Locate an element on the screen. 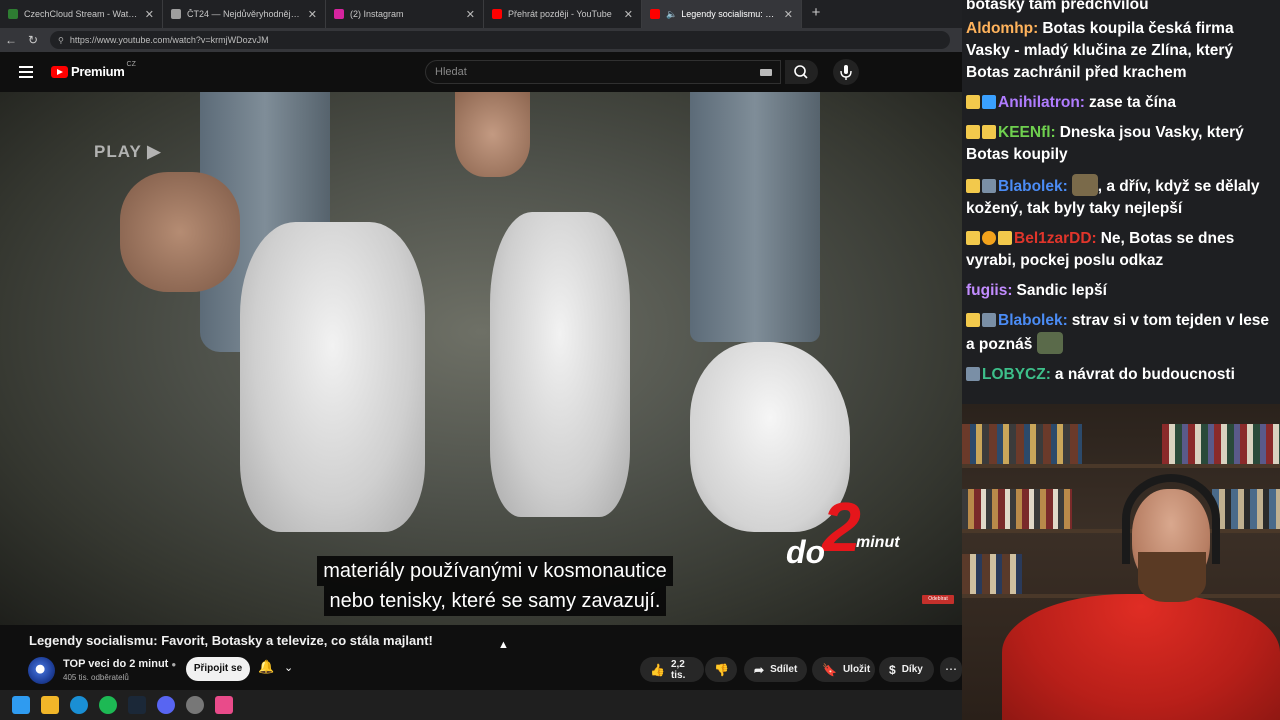 This screenshot has height=720, width=1280. tab-label: CzechCloud Stream - Watch Live o is located at coordinates (81, 14).